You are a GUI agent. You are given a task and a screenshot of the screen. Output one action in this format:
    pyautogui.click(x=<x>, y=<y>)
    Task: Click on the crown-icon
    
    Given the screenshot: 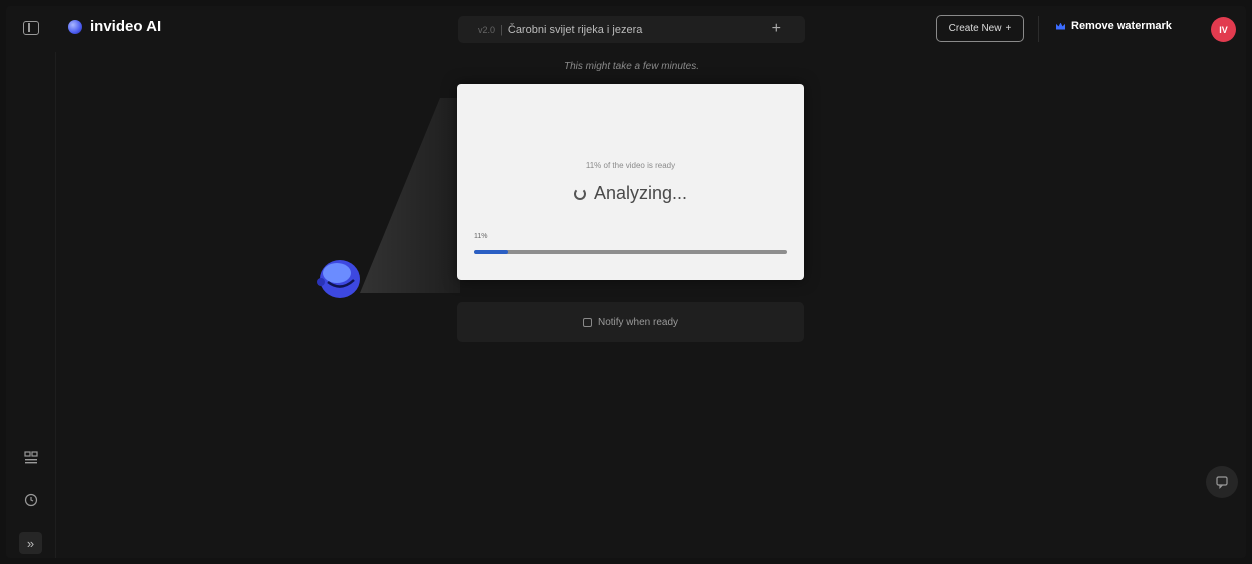 What is the action you would take?
    pyautogui.click(x=1060, y=26)
    